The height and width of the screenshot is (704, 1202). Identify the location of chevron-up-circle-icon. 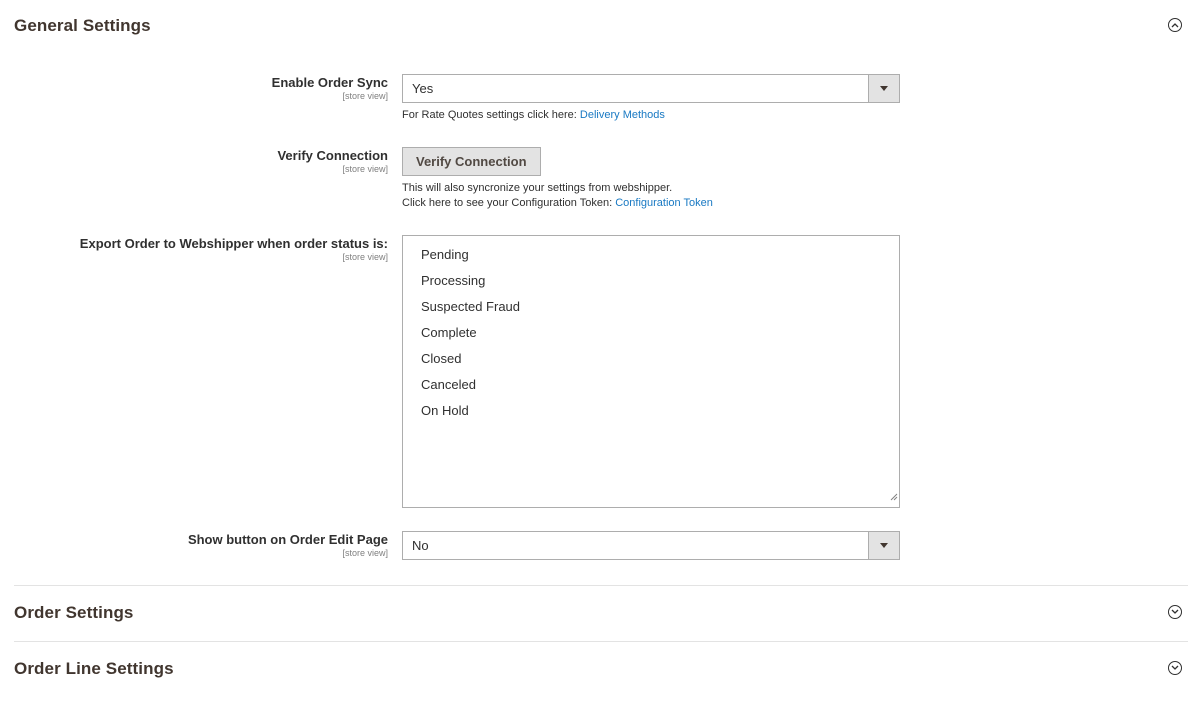
(1175, 25).